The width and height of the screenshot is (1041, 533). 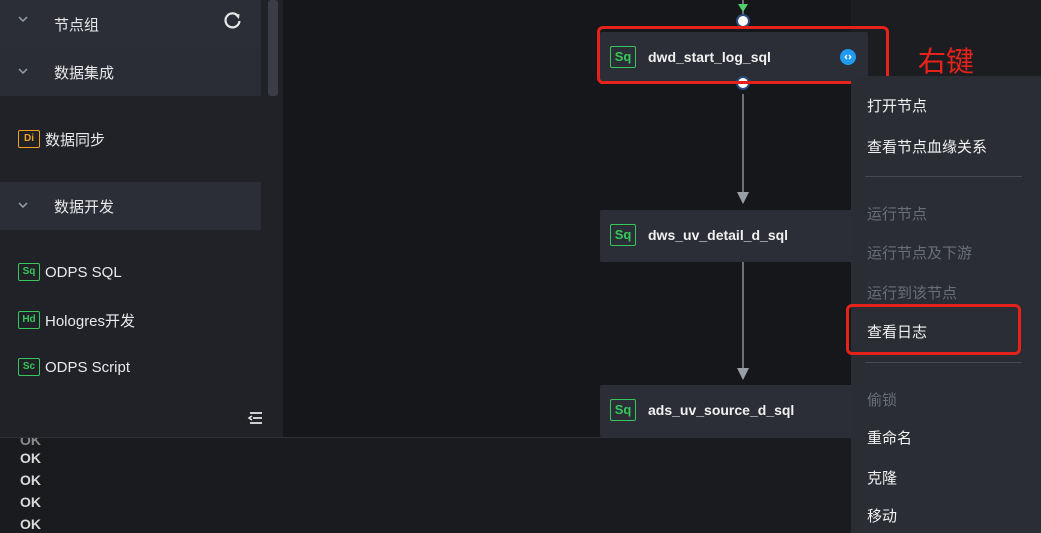 What do you see at coordinates (130, 72) in the screenshot?
I see `section-data-integration: 数据集成` at bounding box center [130, 72].